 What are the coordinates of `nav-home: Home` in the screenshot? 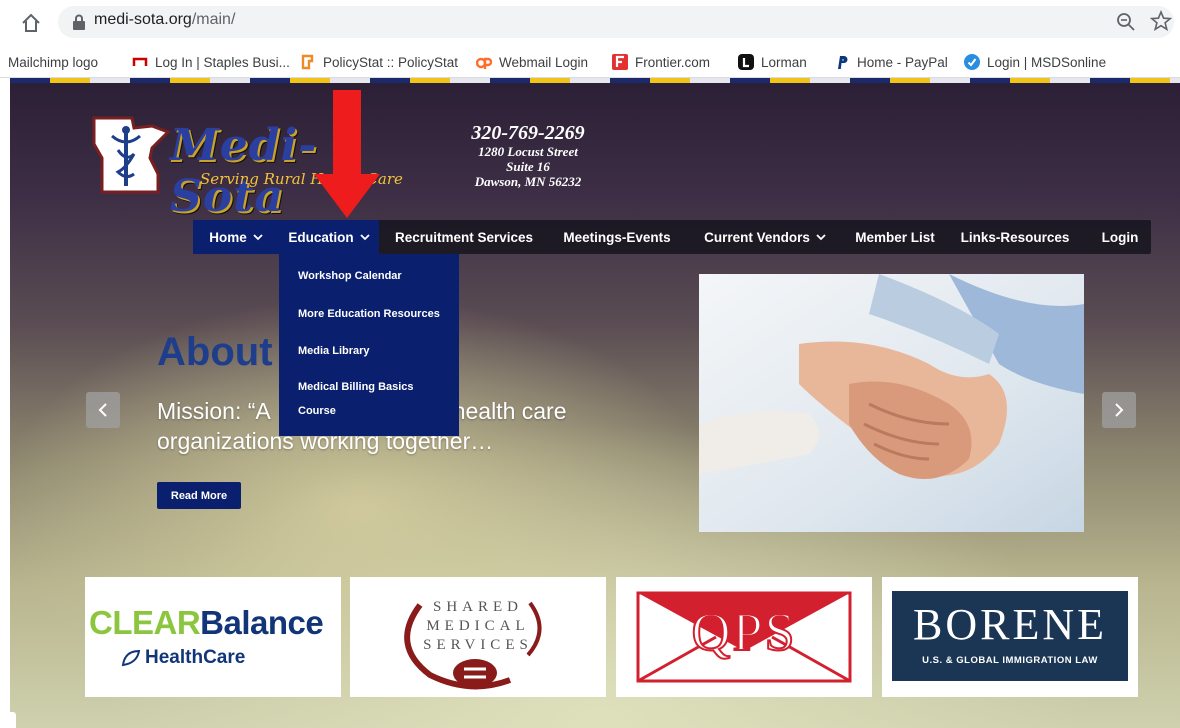 It's located at (236, 237).